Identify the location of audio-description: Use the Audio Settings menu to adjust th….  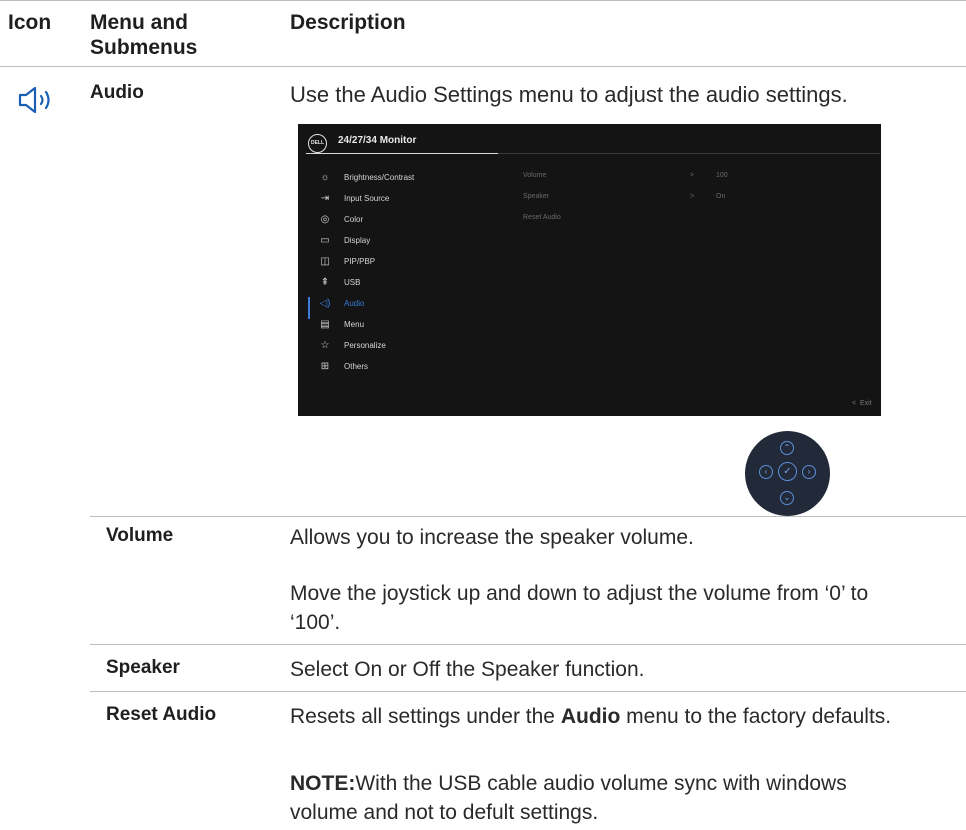
(569, 94).